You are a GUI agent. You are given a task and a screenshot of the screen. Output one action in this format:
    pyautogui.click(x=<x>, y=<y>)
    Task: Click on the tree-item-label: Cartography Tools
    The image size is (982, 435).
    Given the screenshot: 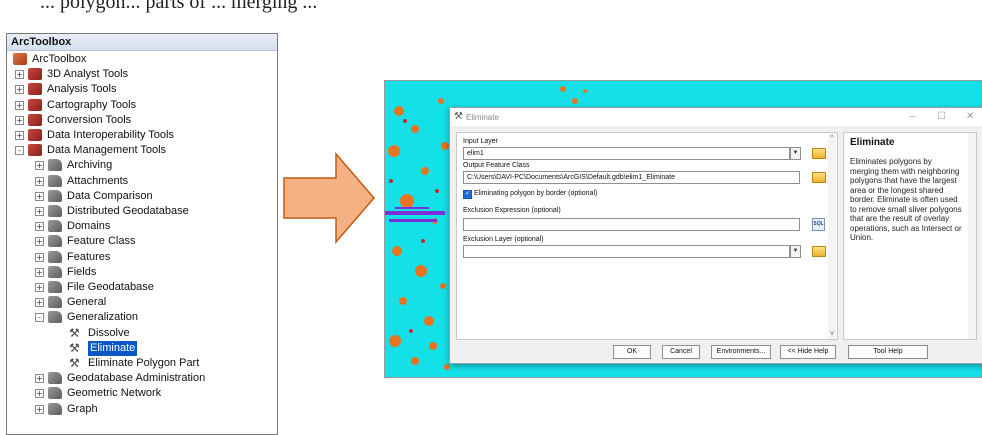 What is the action you would take?
    pyautogui.click(x=92, y=104)
    